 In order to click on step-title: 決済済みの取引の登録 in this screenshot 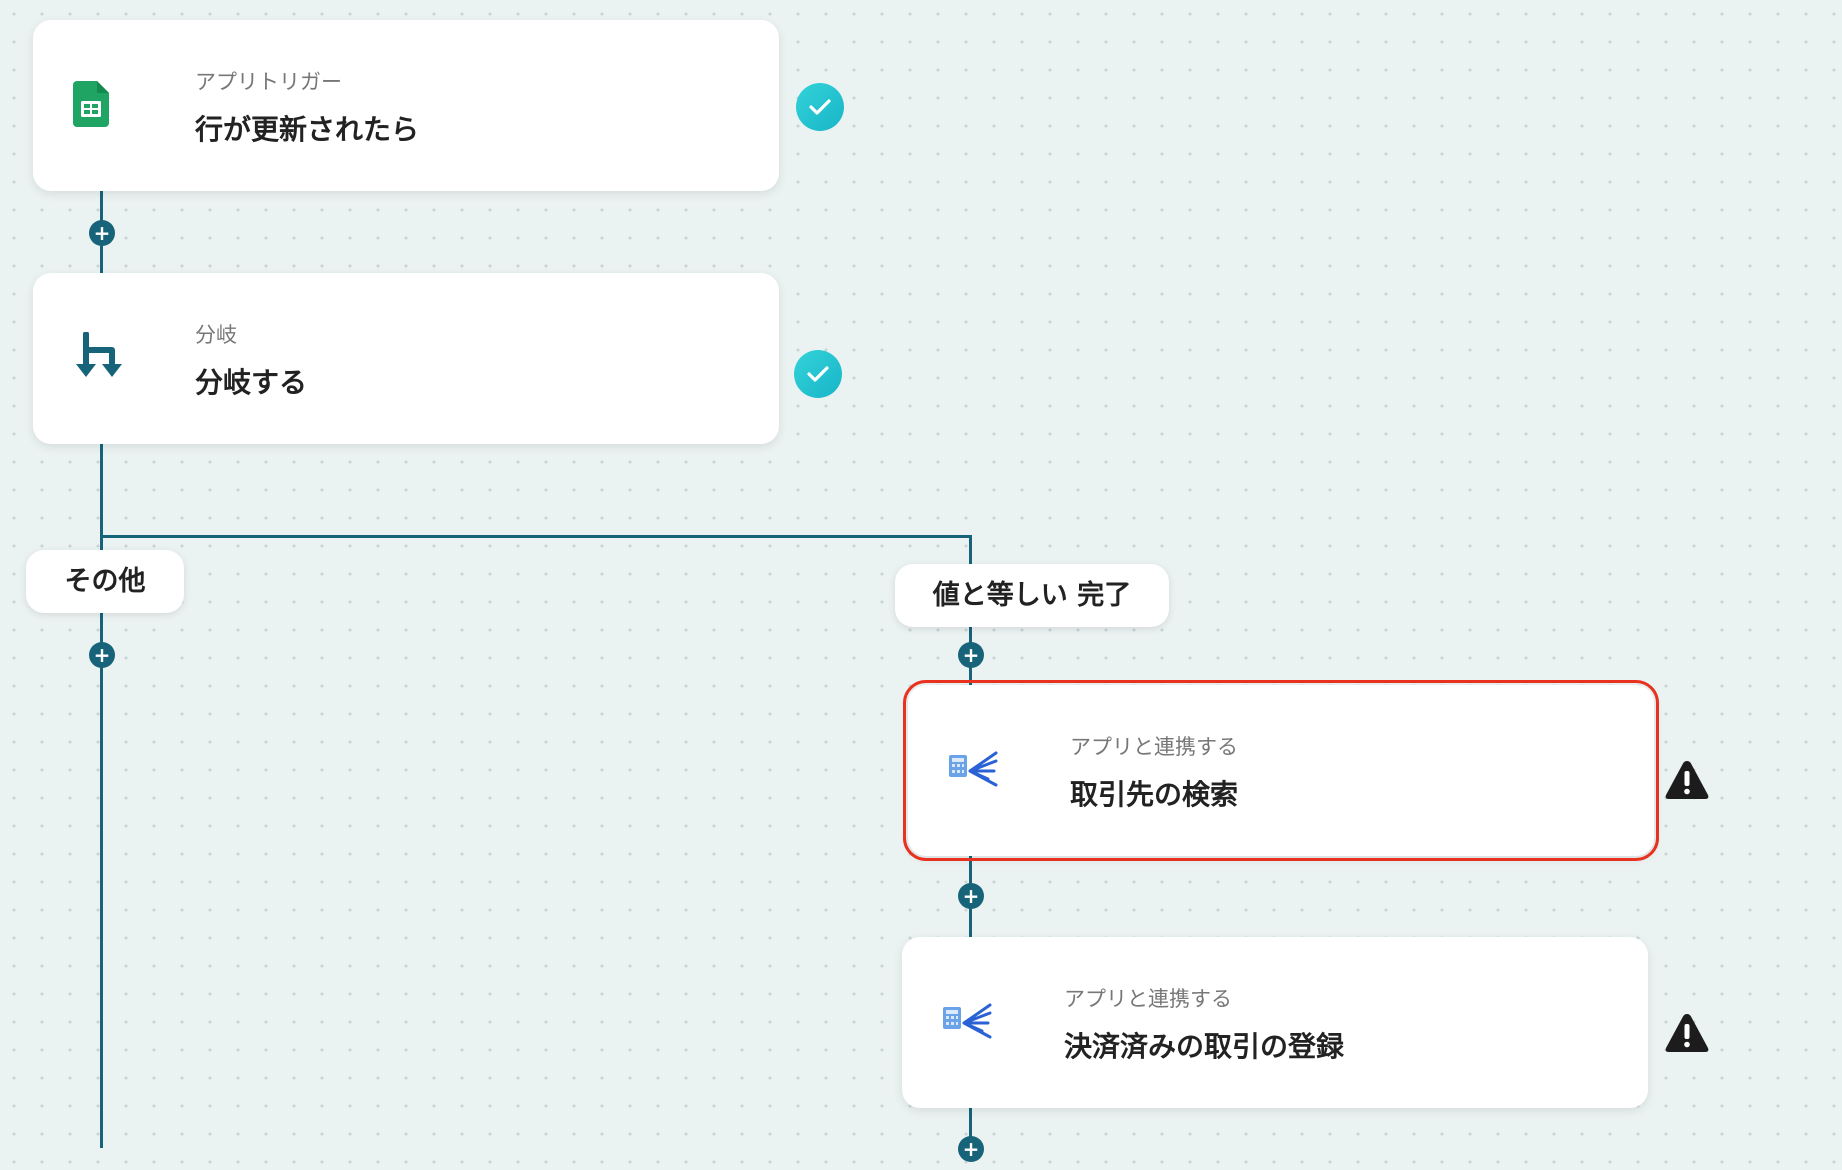, I will do `click(1204, 1046)`.